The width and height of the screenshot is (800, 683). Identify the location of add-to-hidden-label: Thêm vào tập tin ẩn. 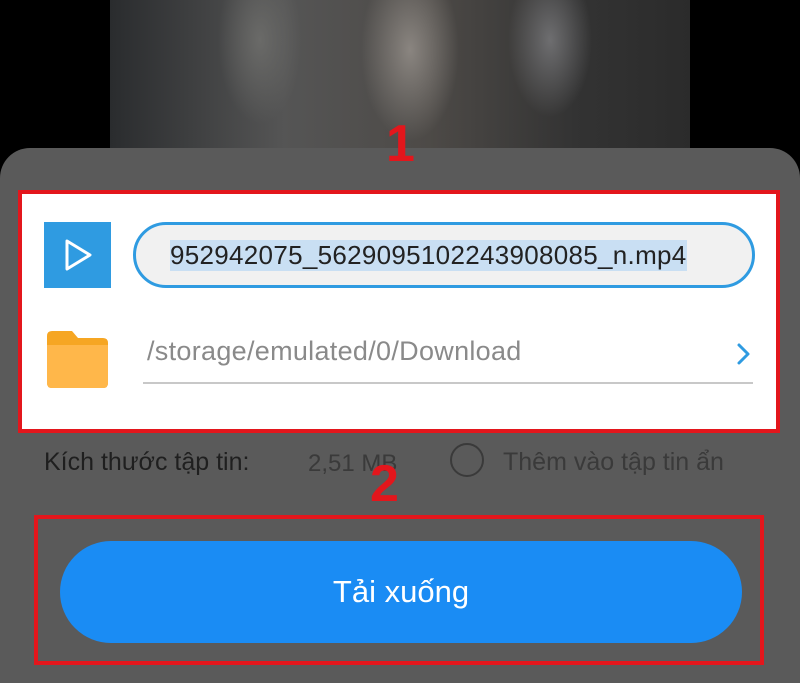
(613, 462).